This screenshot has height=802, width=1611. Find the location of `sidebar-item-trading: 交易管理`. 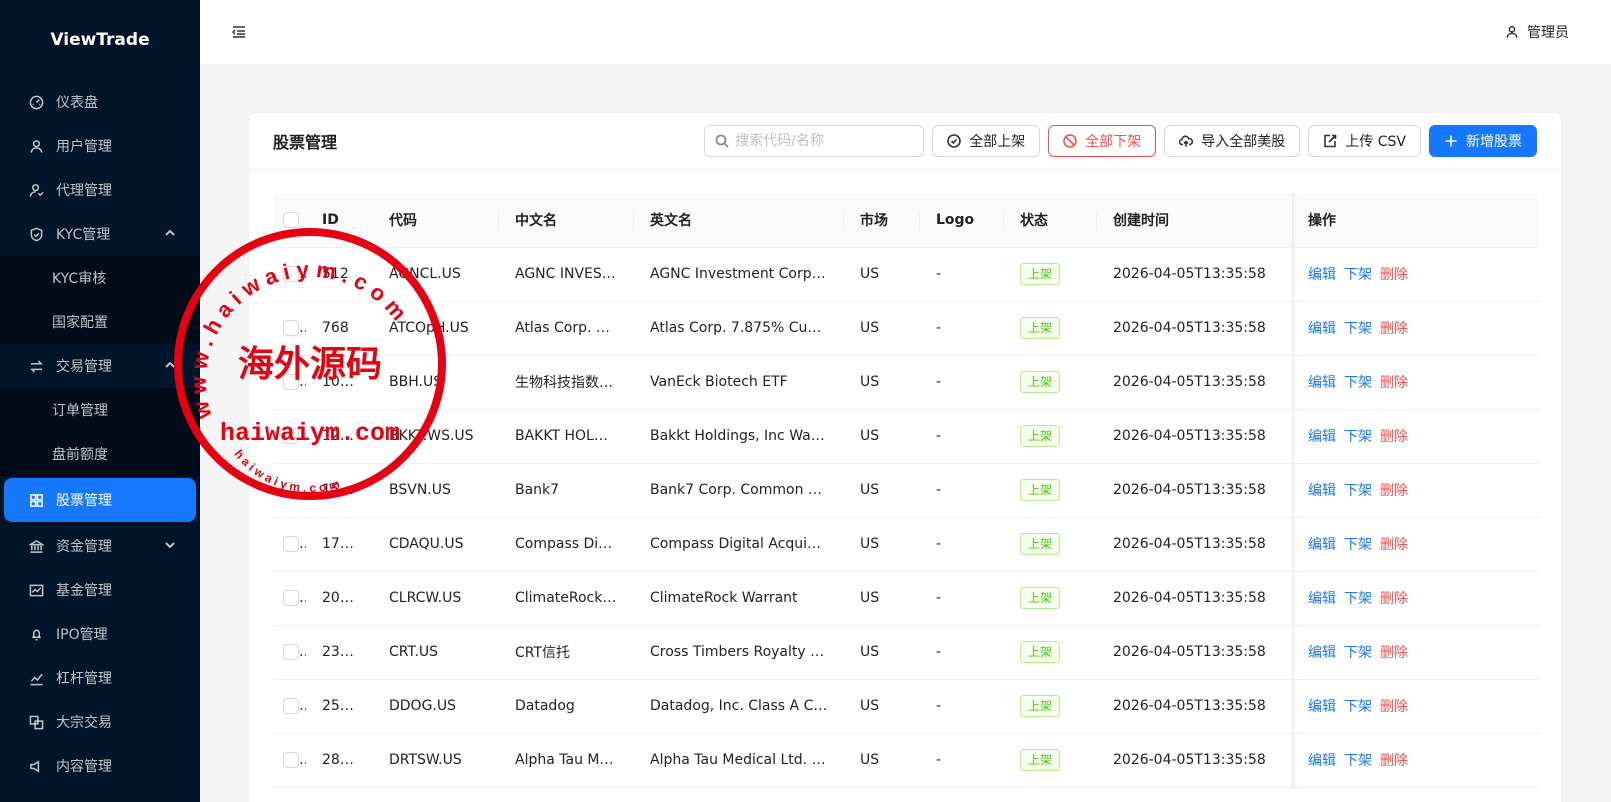

sidebar-item-trading: 交易管理 is located at coordinates (100, 366).